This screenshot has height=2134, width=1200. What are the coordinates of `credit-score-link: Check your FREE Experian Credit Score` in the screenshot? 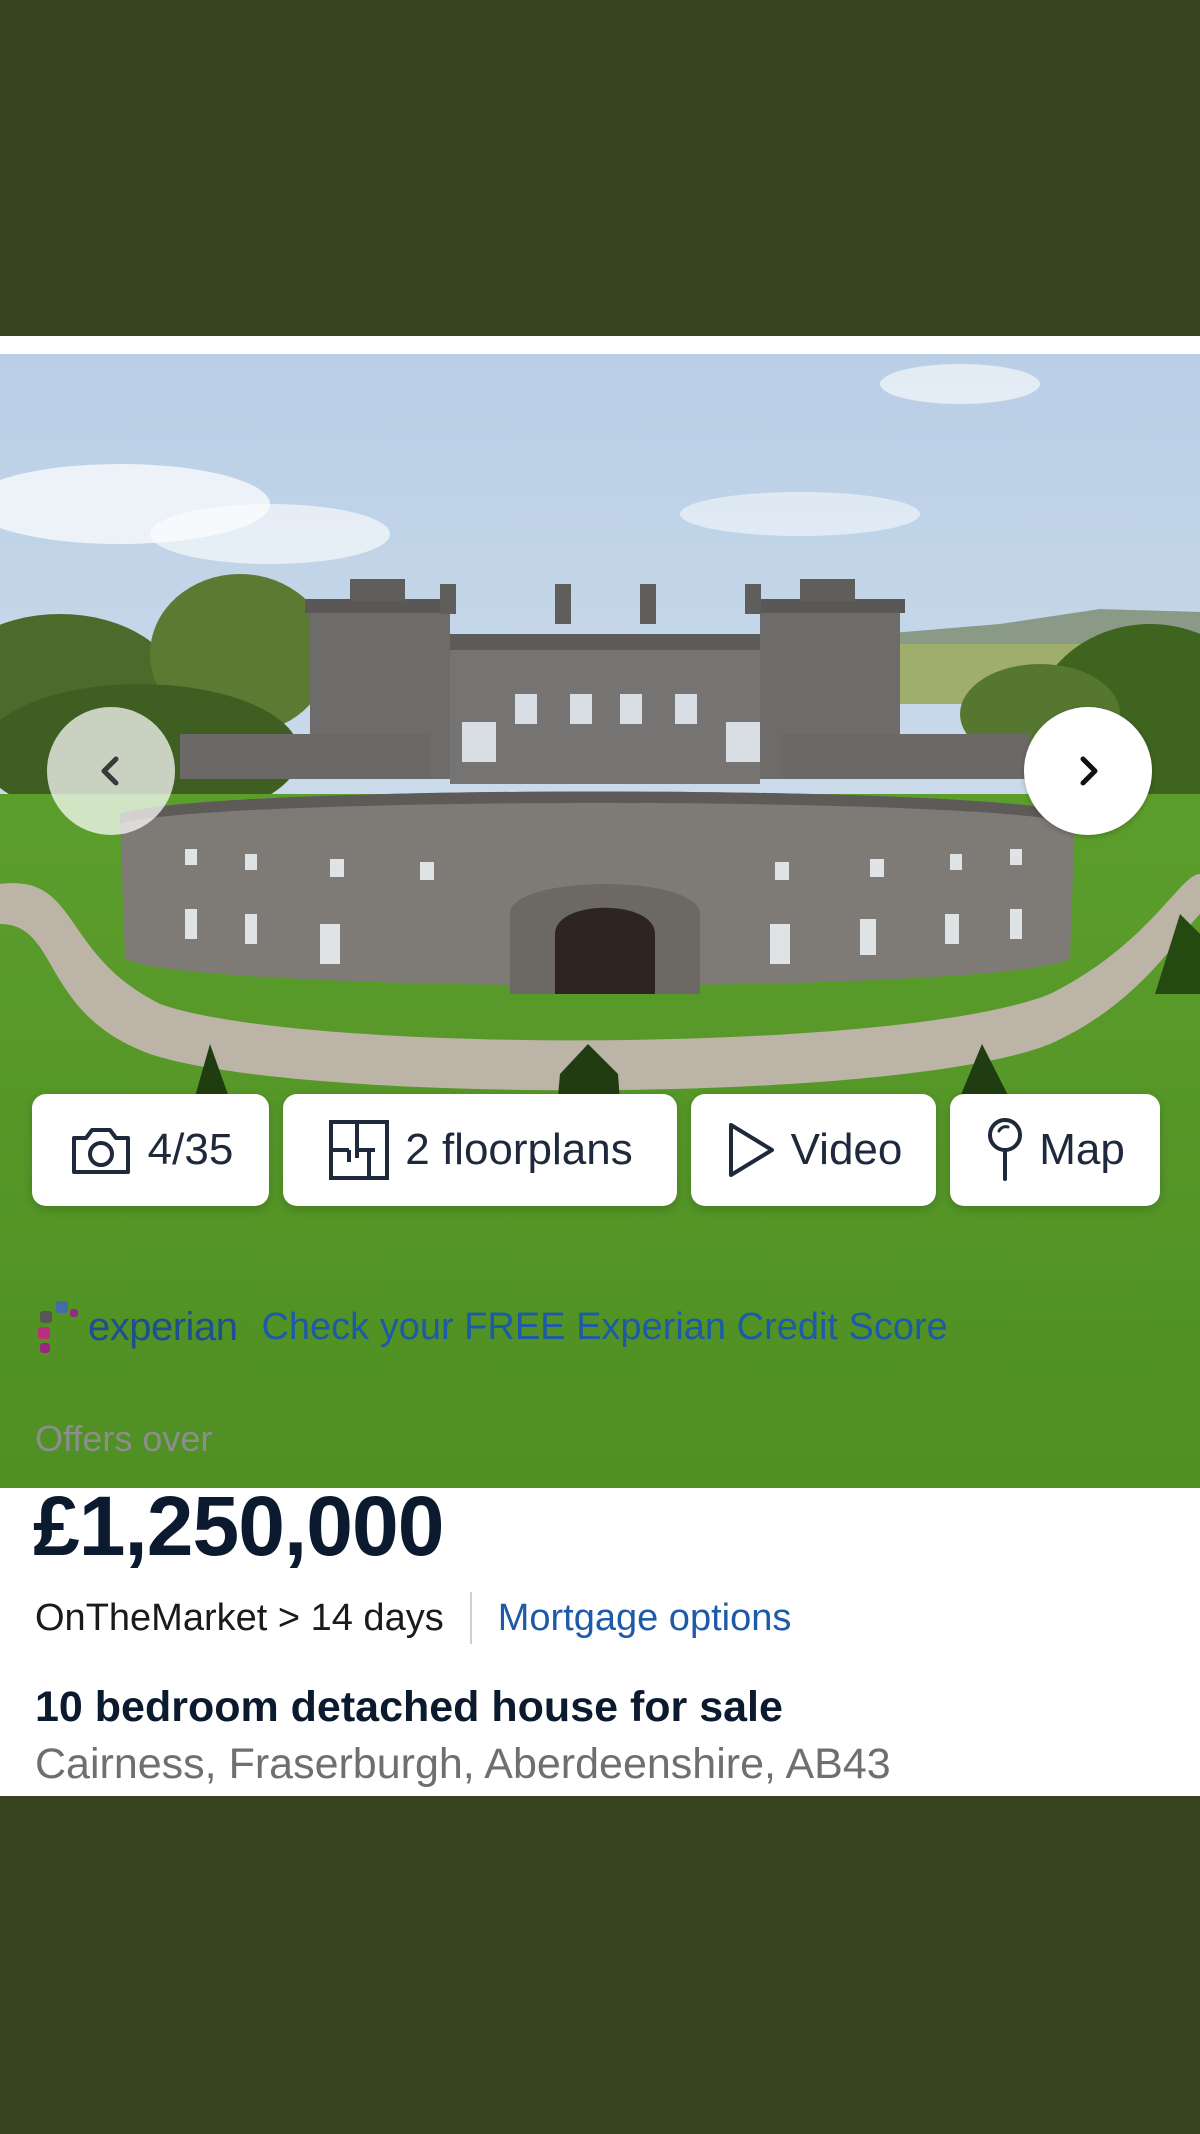 It's located at (604, 1327).